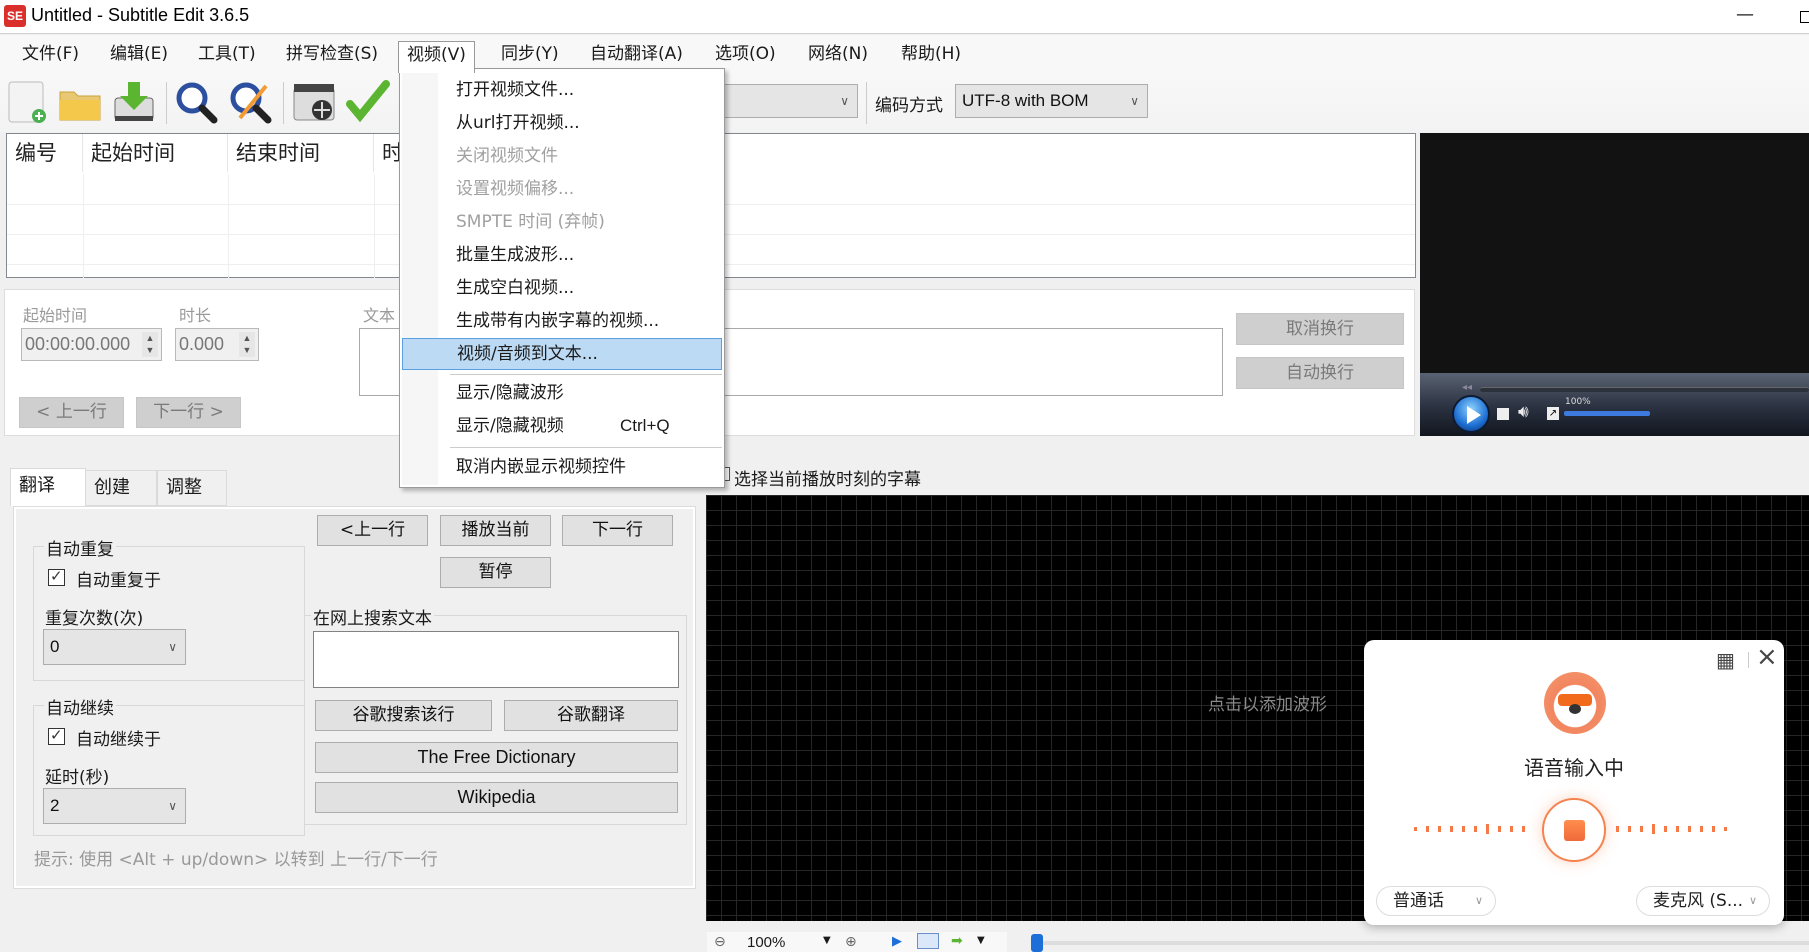 The width and height of the screenshot is (1809, 952). I want to click on auto-repeat-checkbox, so click(56, 576).